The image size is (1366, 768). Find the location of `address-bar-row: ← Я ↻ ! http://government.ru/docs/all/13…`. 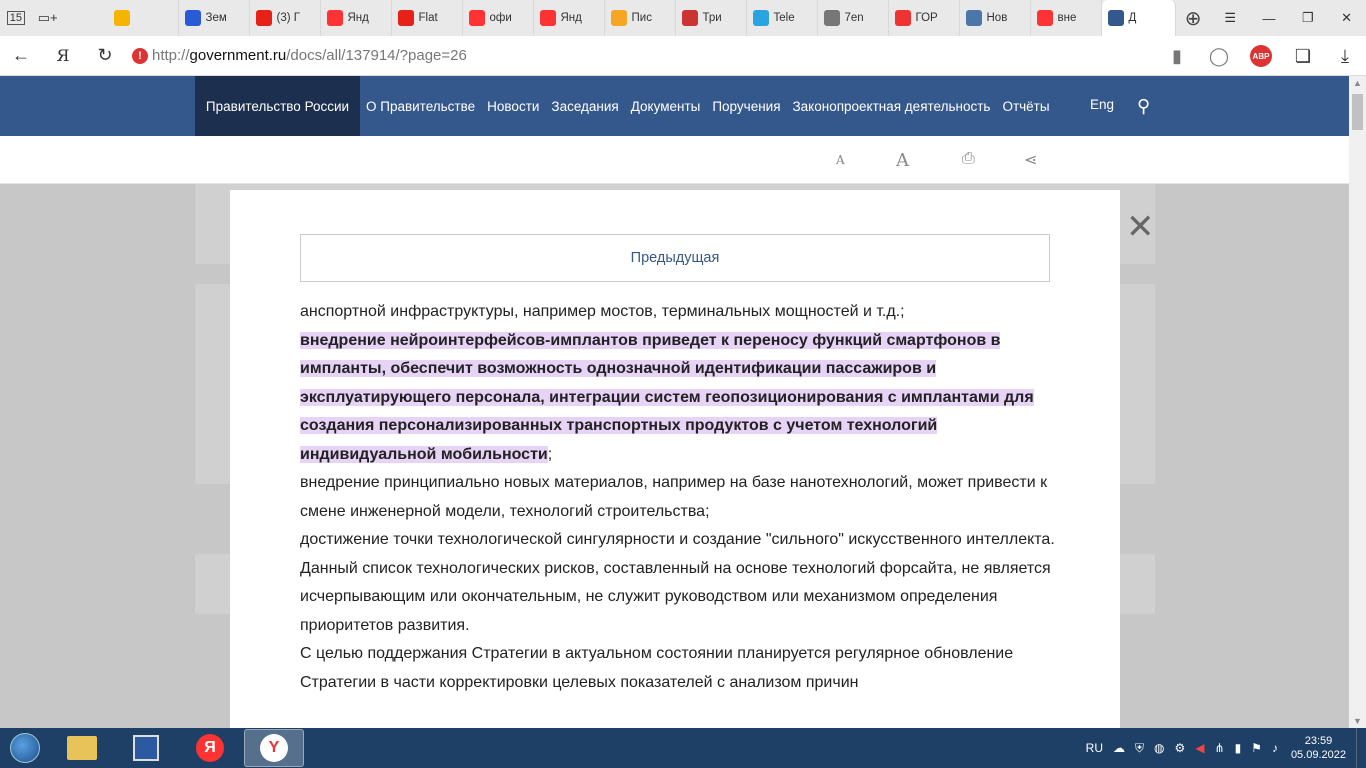

address-bar-row: ← Я ↻ ! http://government.ru/docs/all/13… is located at coordinates (683, 56).